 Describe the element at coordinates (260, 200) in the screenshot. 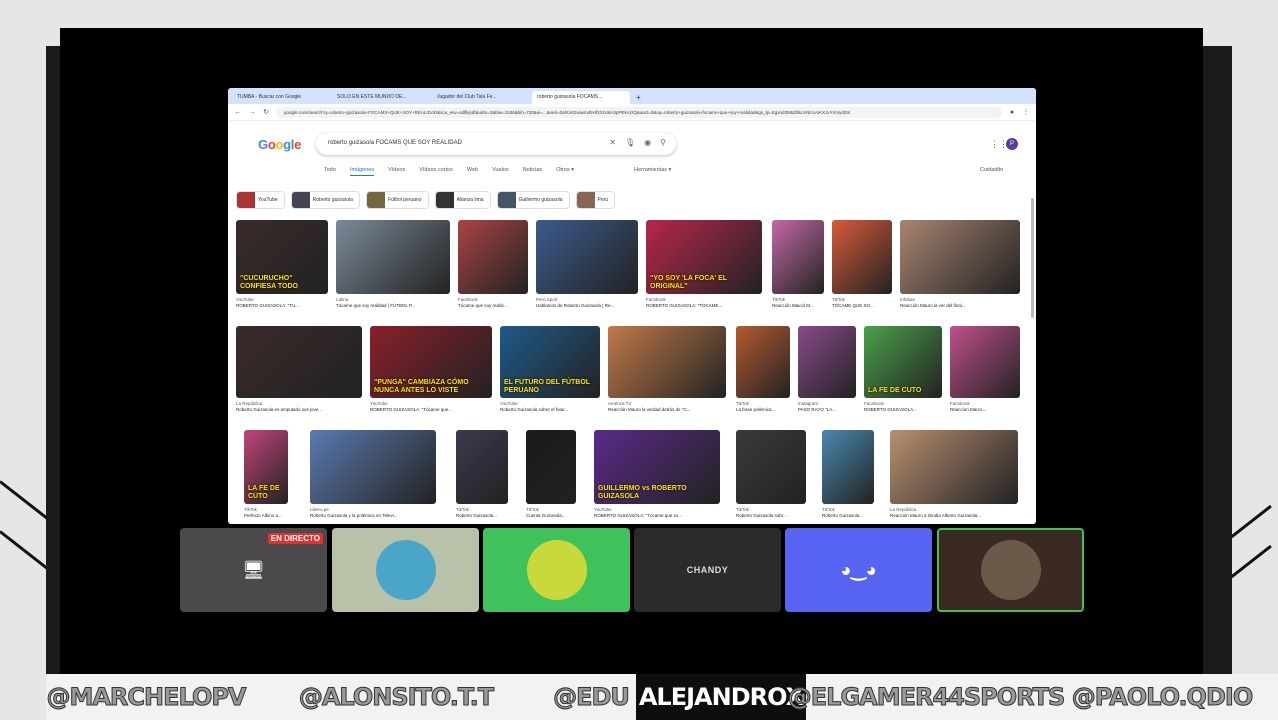

I see `filter-chip: YouTube` at that location.